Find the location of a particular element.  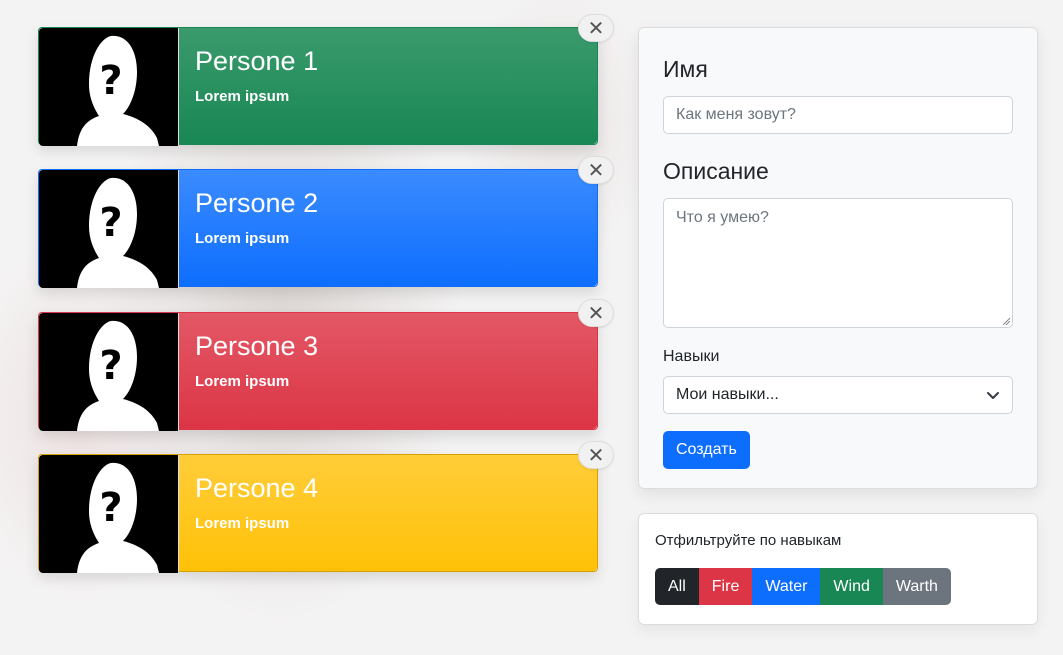

filter-button-group: All Fire Water Wind Warth is located at coordinates (838, 586).